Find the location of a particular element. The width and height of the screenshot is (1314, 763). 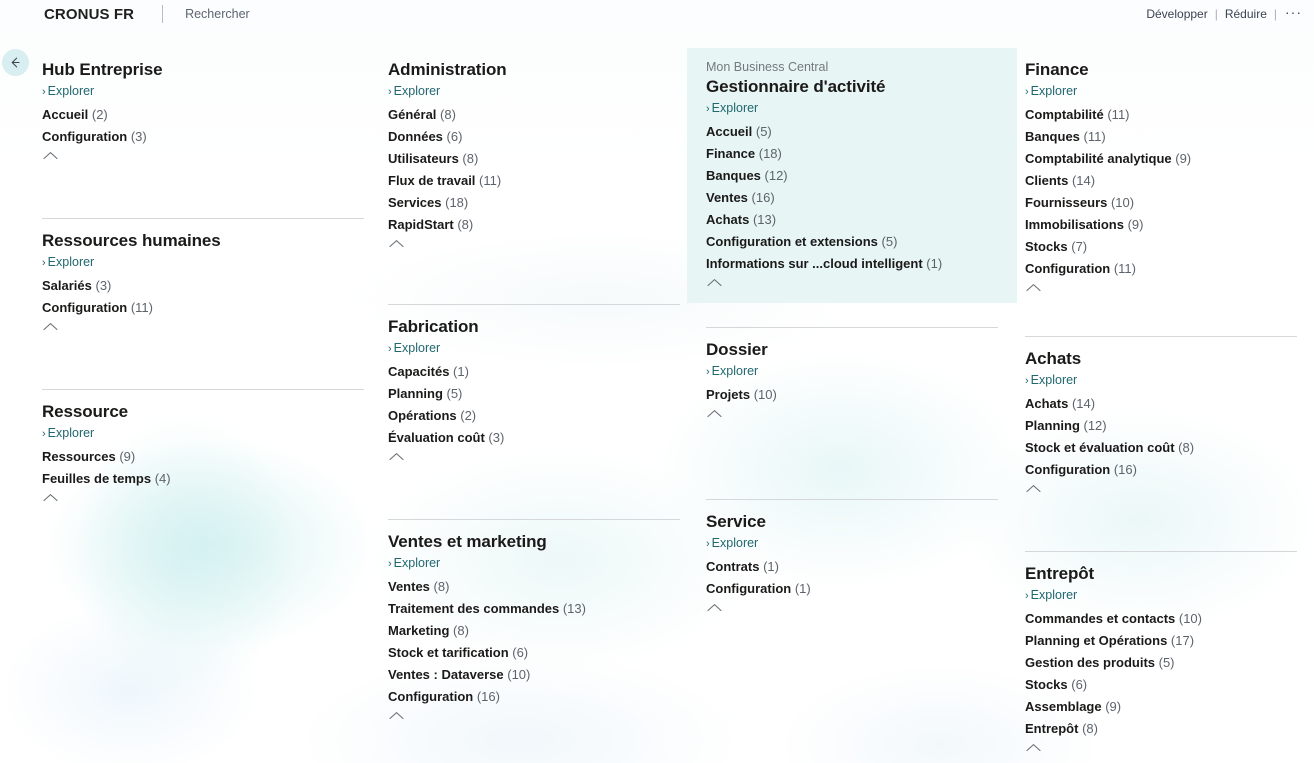

explore-link-ressource: › Explorer is located at coordinates (203, 433).